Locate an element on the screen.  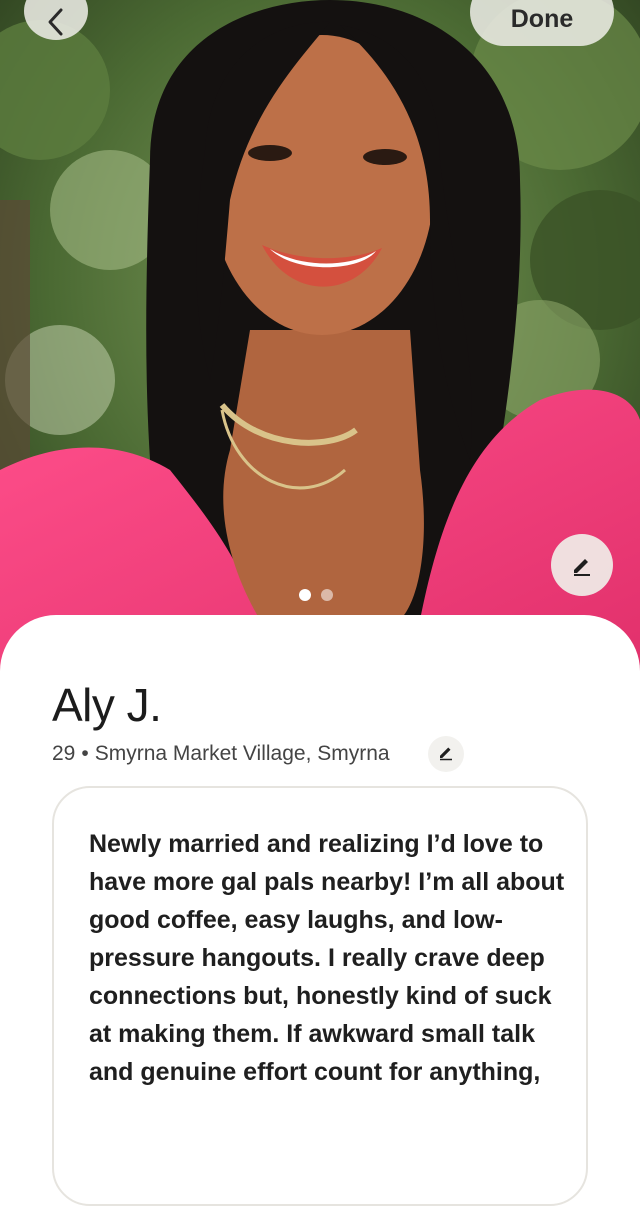
pagination-dot-active is located at coordinates (305, 595).